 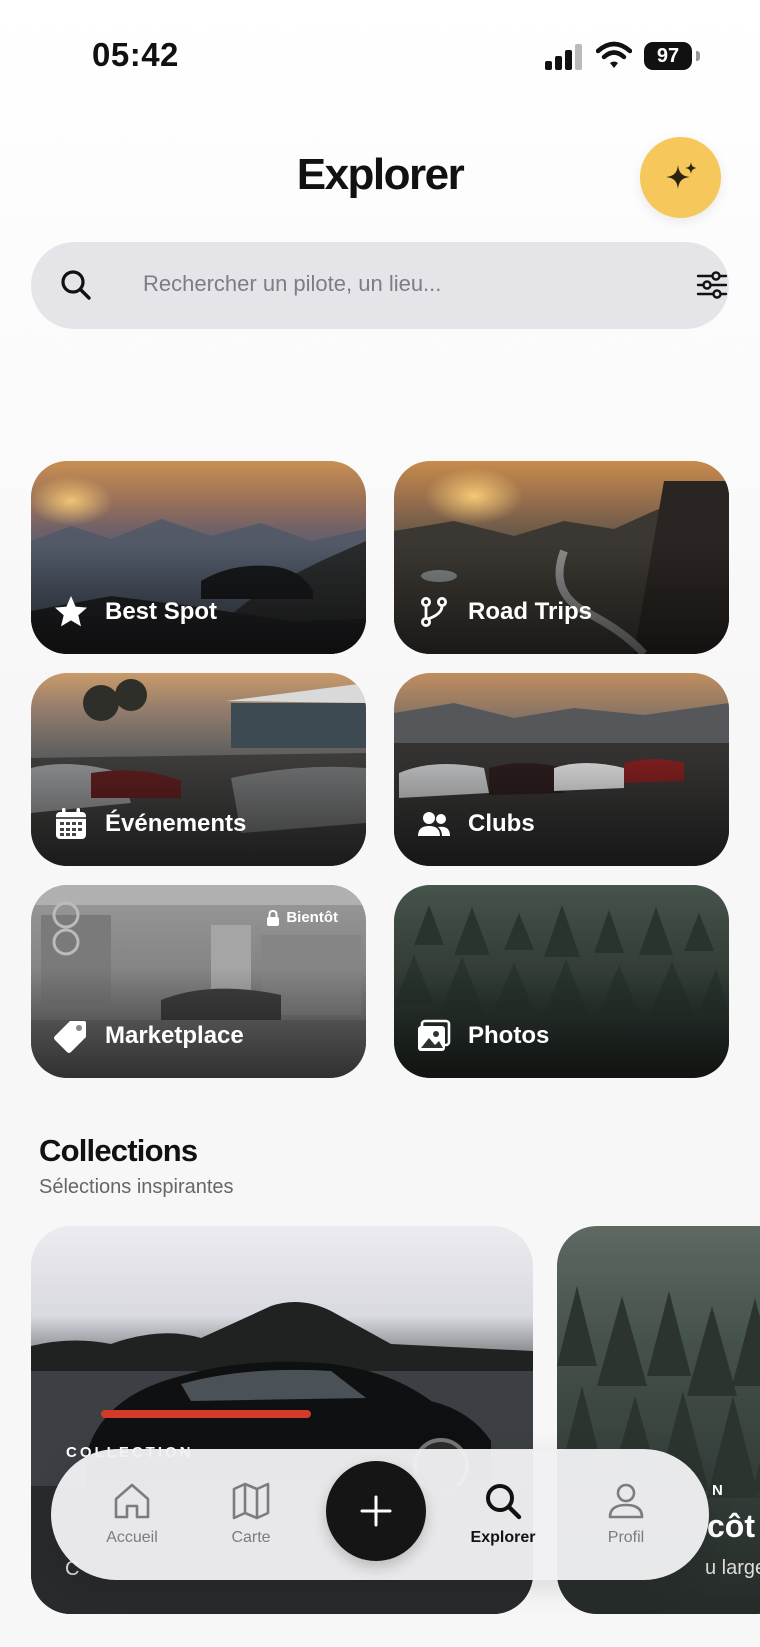 What do you see at coordinates (719, 1490) in the screenshot?
I see `collection-kicker: N` at bounding box center [719, 1490].